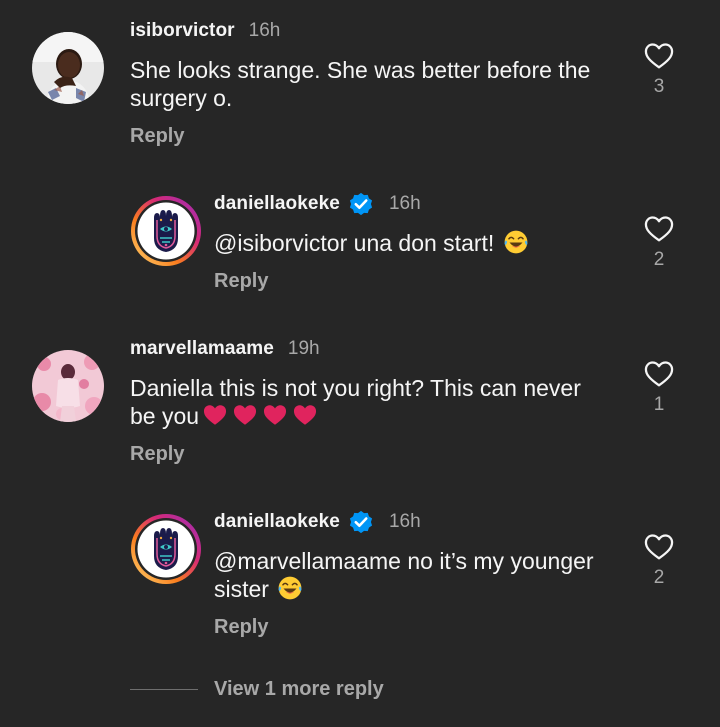  Describe the element at coordinates (182, 31) in the screenshot. I see `username: isiborvictor` at that location.